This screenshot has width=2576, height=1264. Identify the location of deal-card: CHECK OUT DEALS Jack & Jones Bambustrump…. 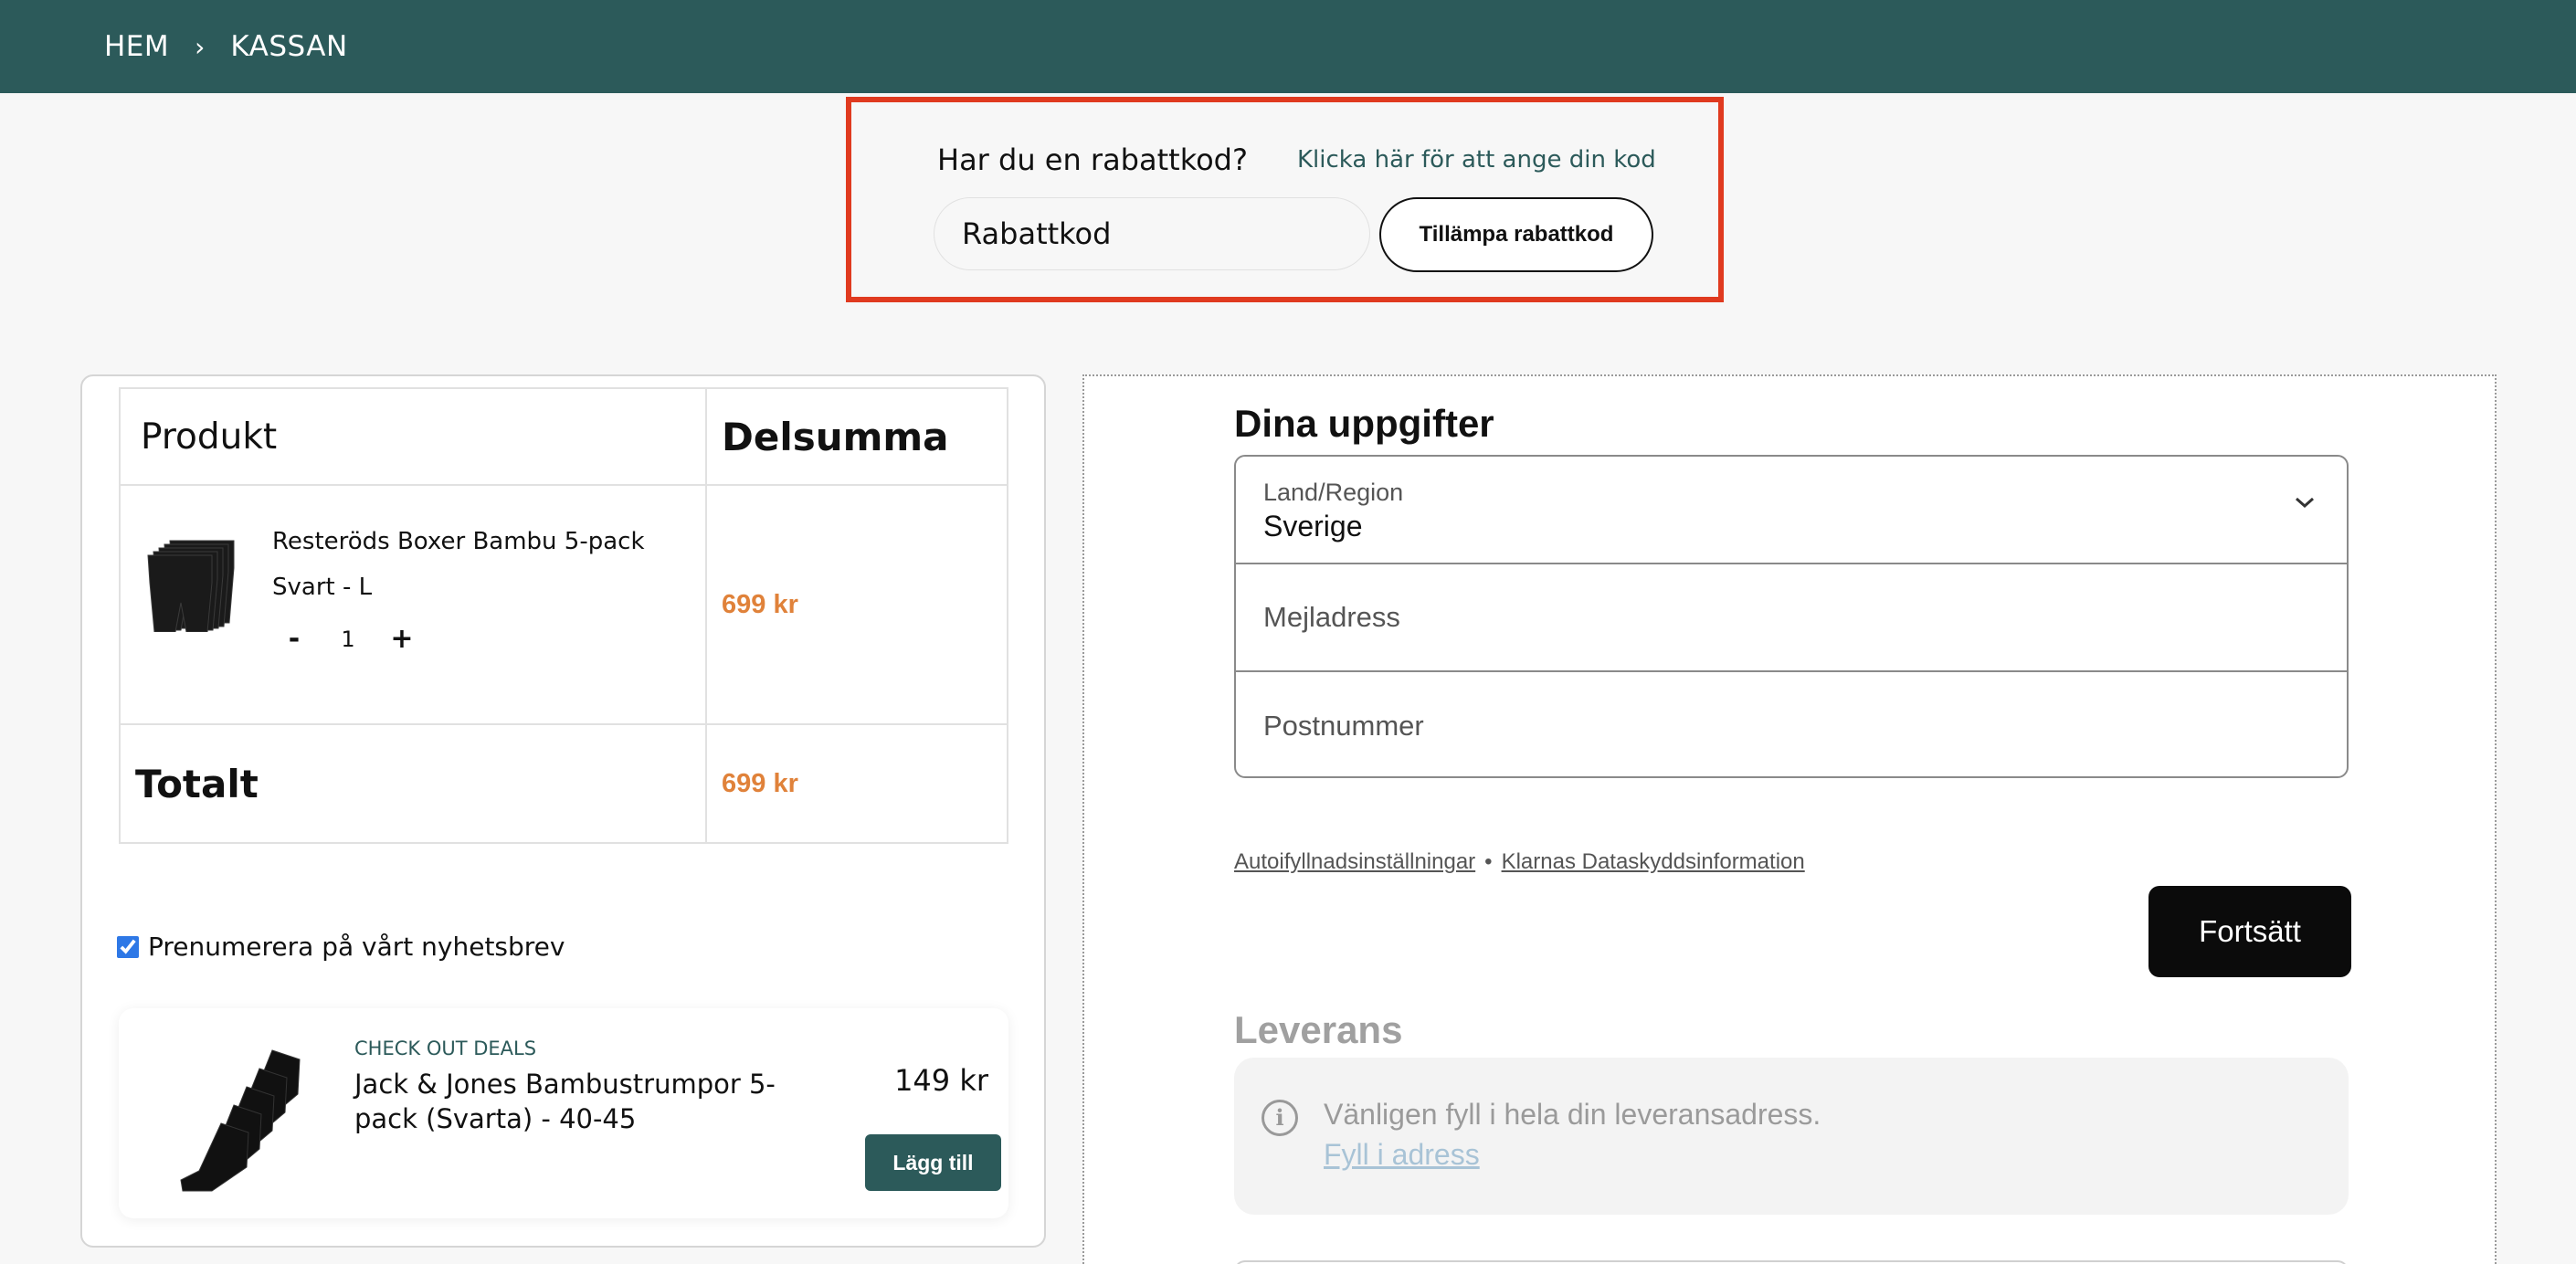
(563, 1113).